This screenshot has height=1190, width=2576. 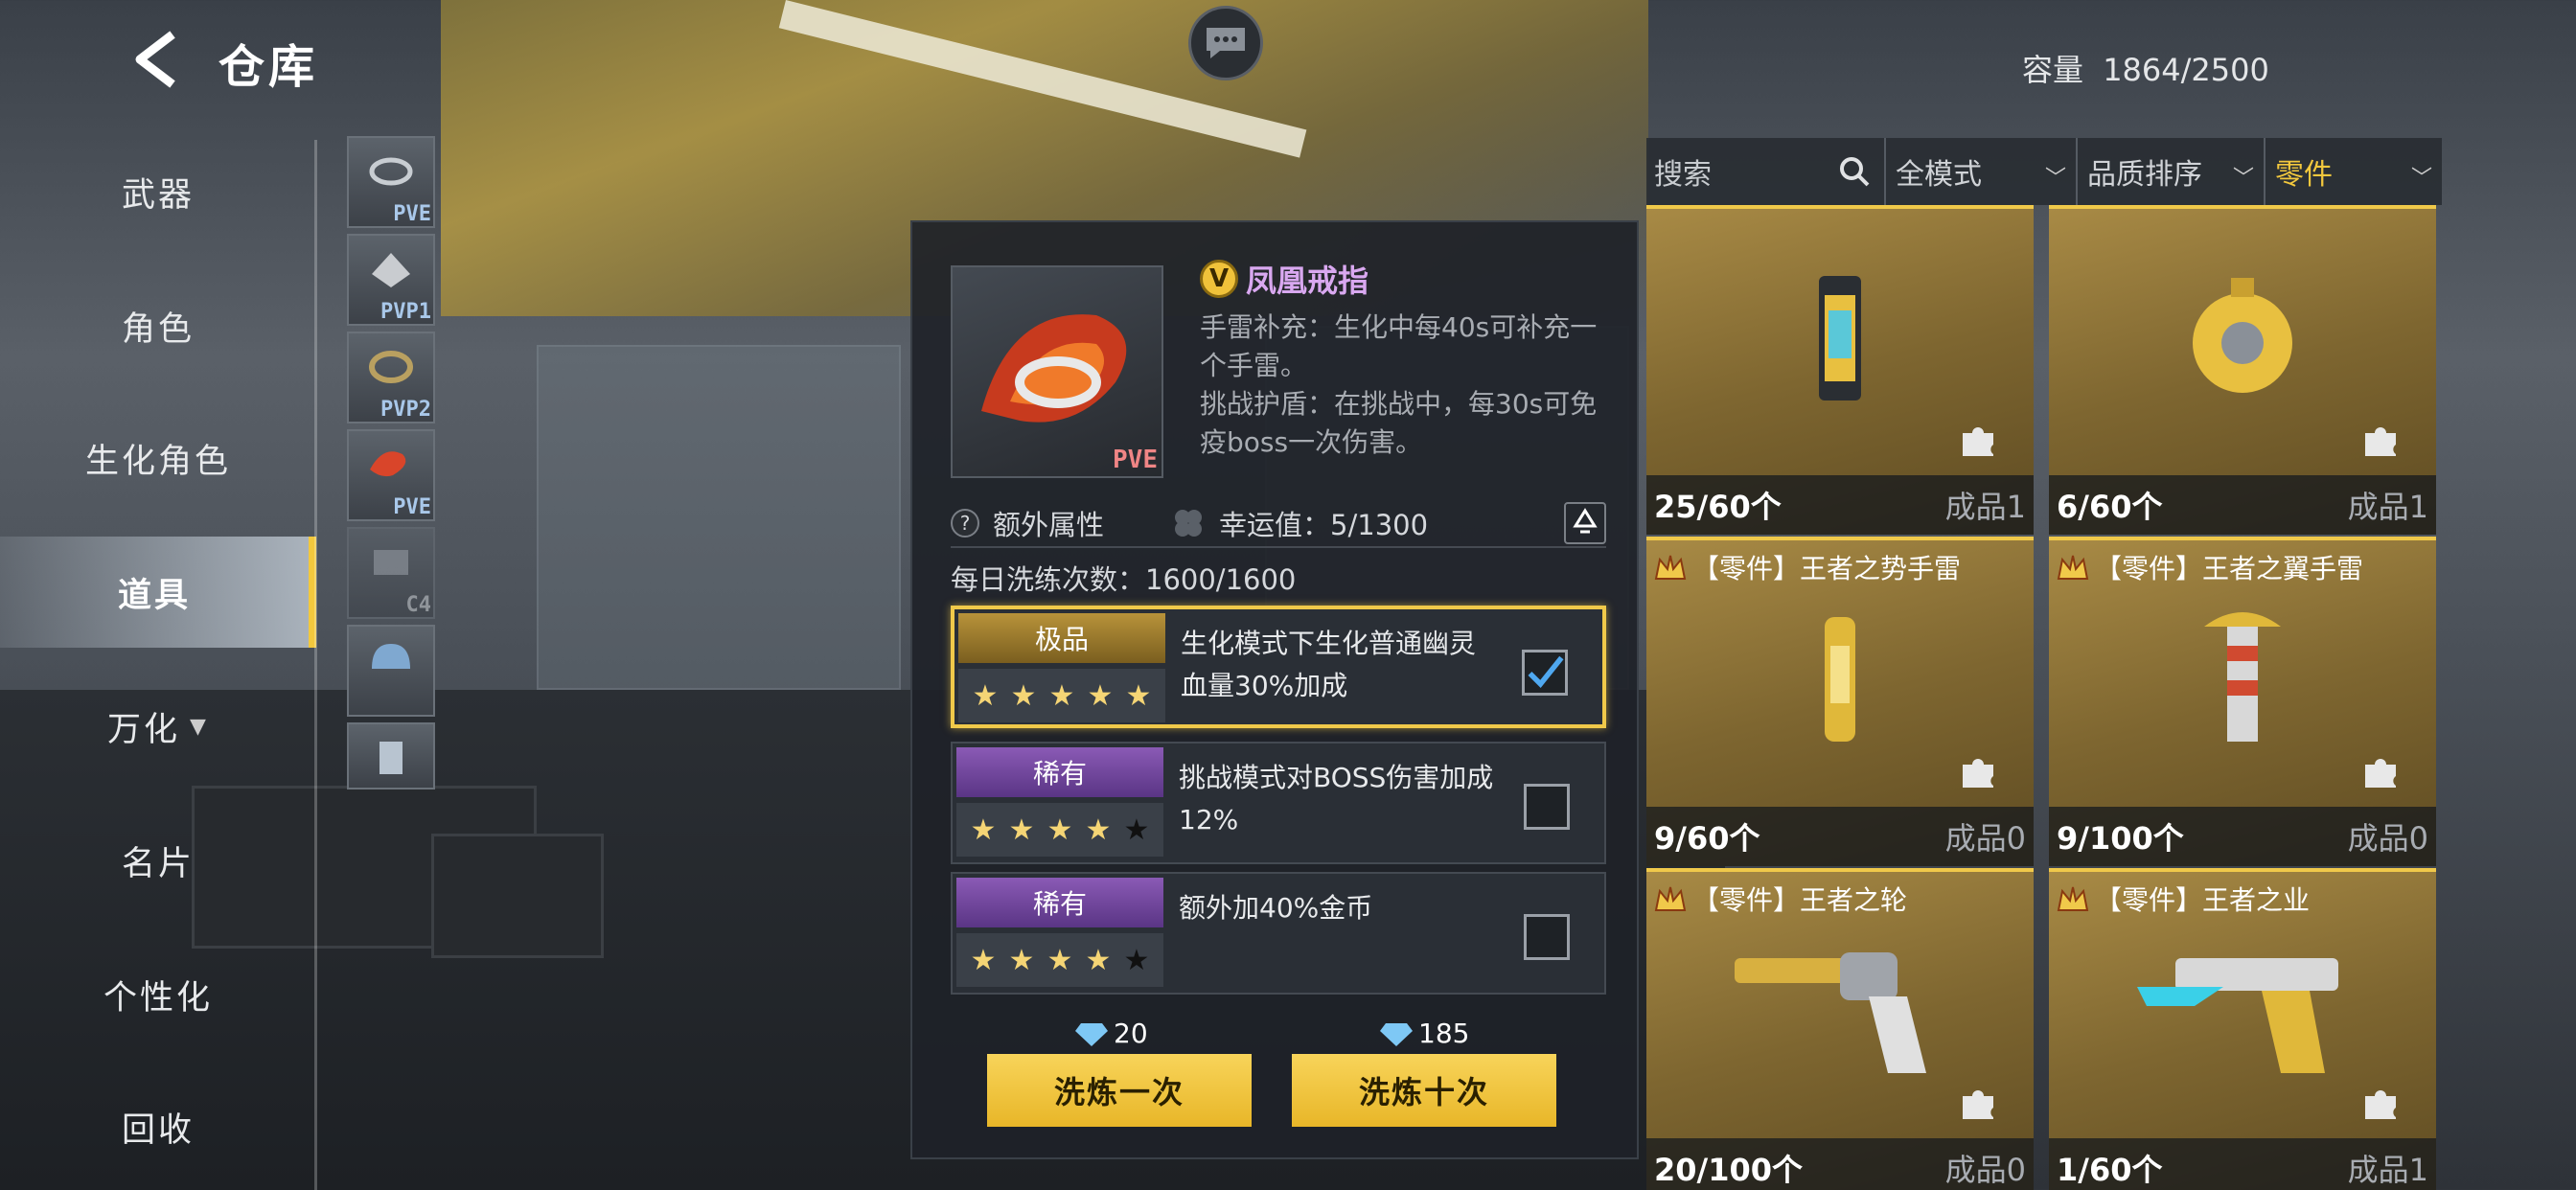 What do you see at coordinates (1219, 279) in the screenshot?
I see `v-grade-icon: V` at bounding box center [1219, 279].